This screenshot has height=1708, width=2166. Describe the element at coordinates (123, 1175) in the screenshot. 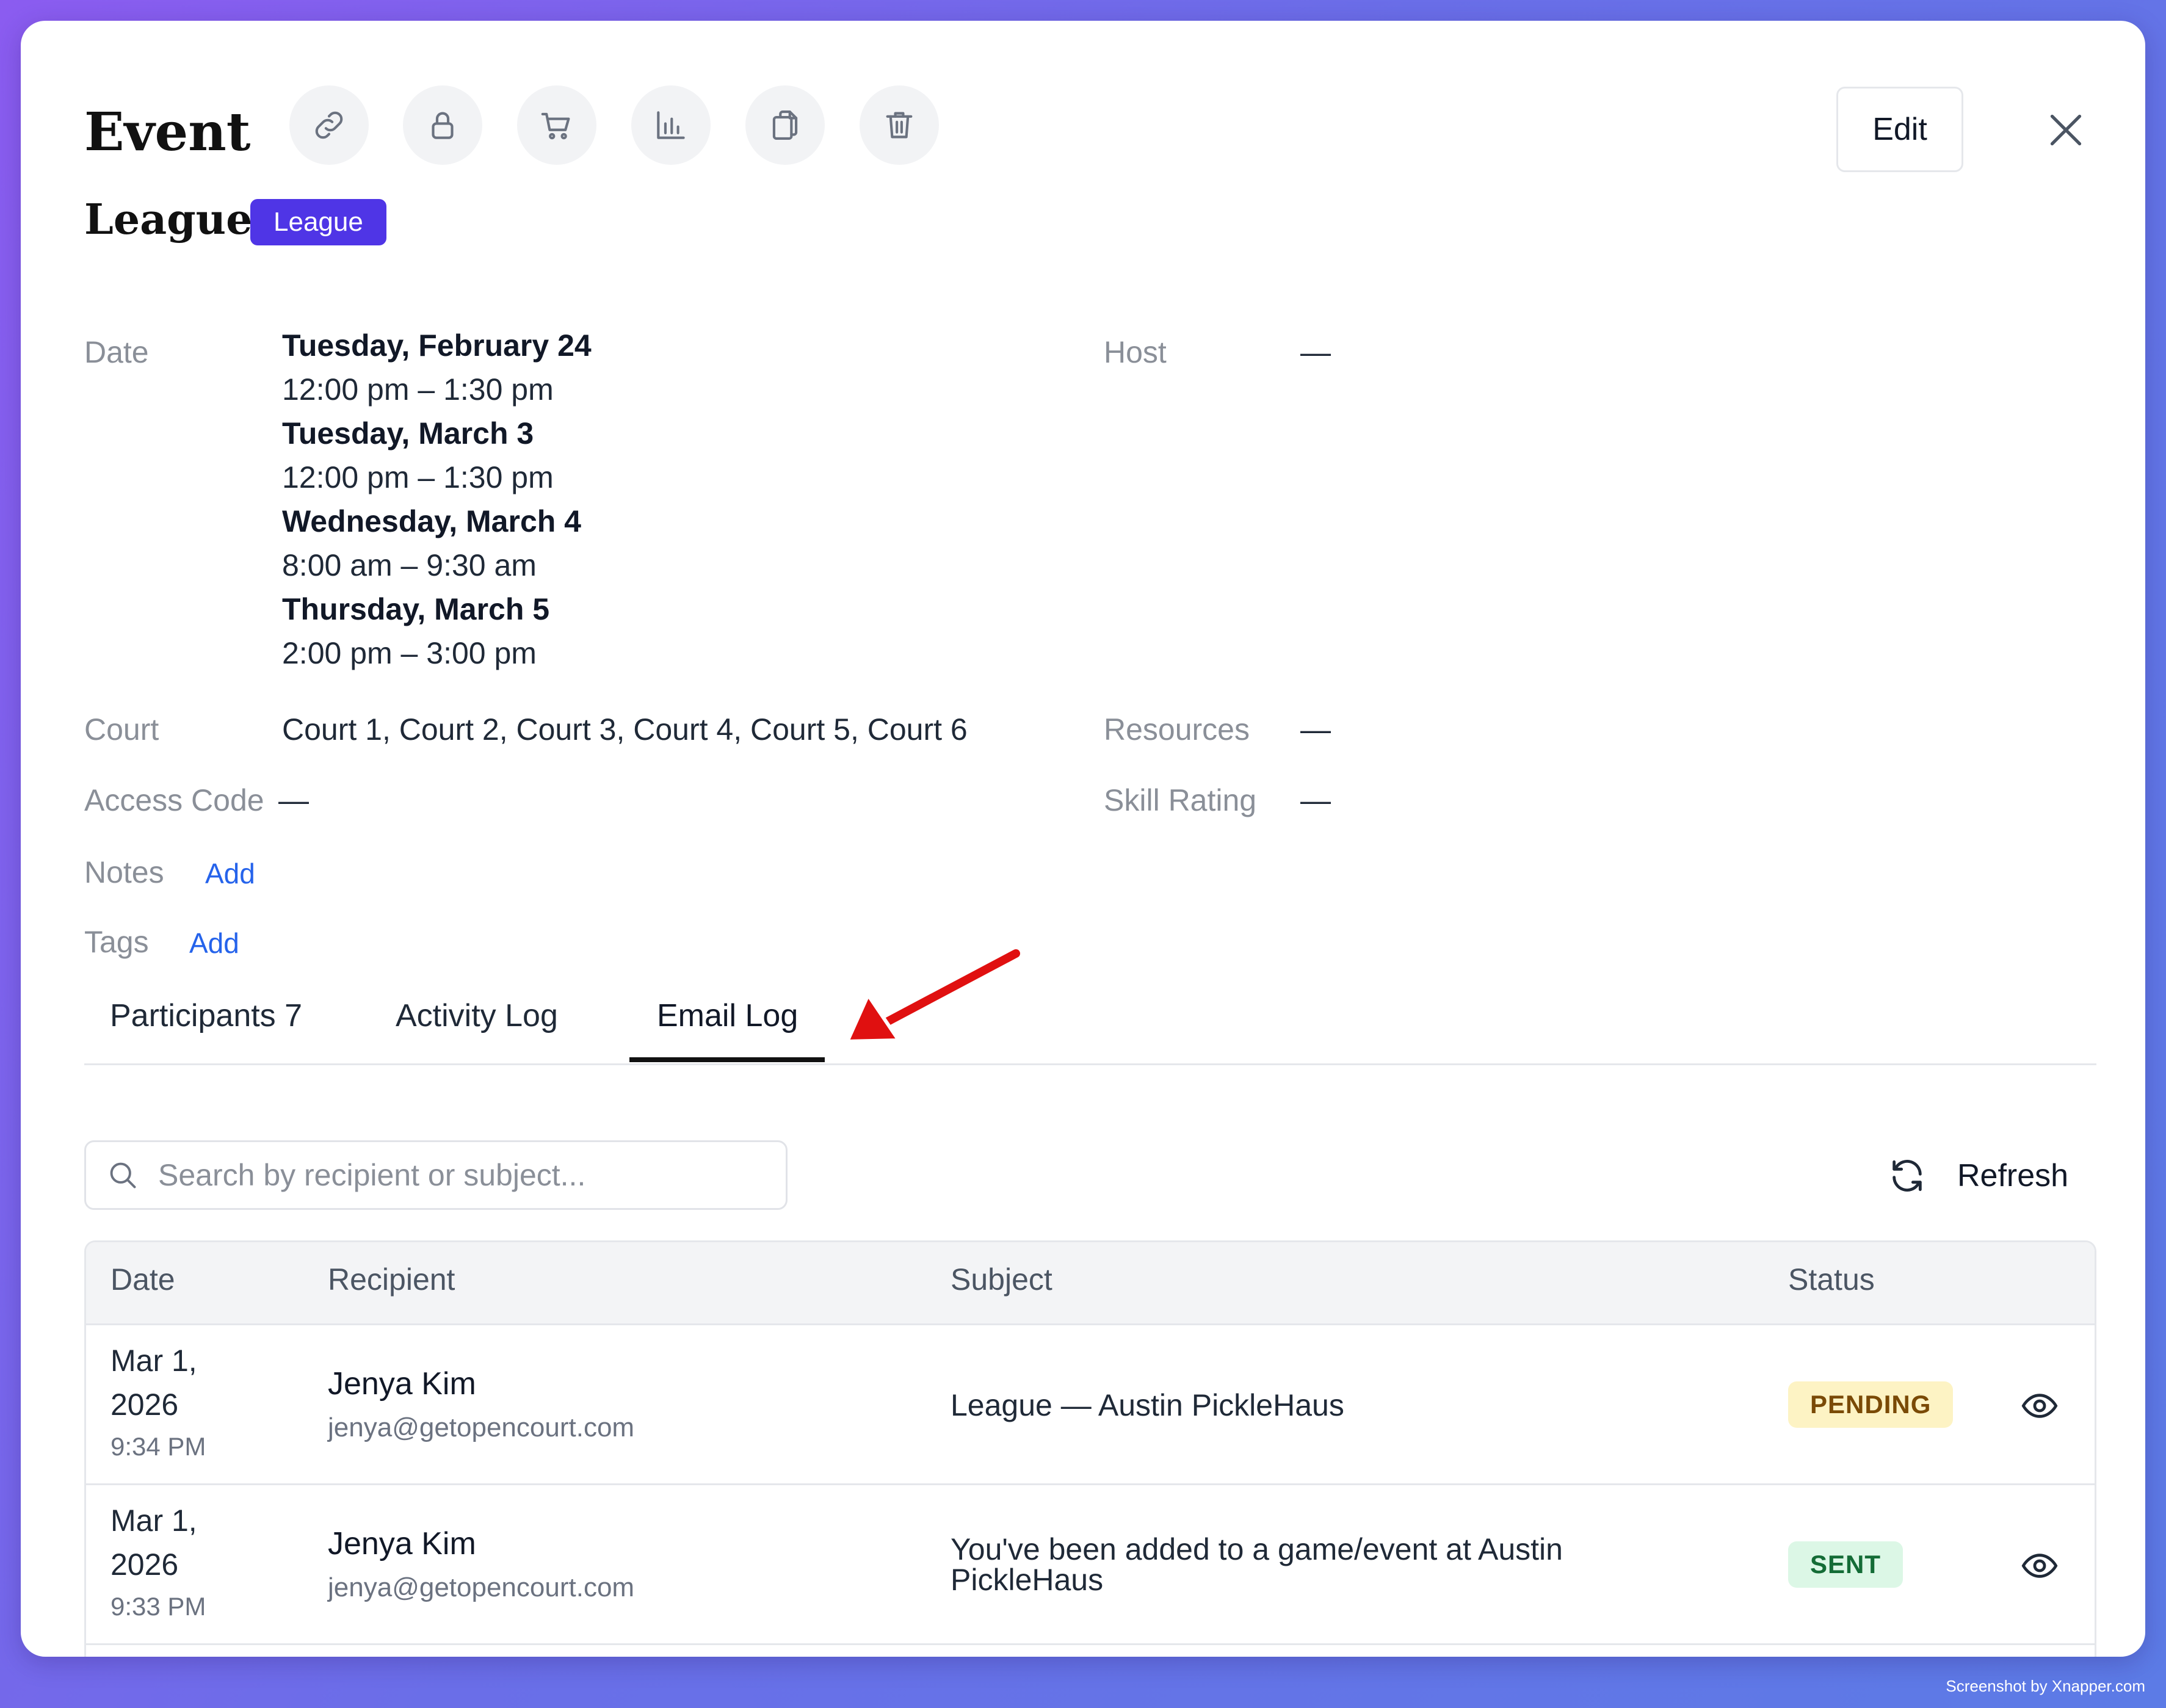

I see `search-icon` at that location.